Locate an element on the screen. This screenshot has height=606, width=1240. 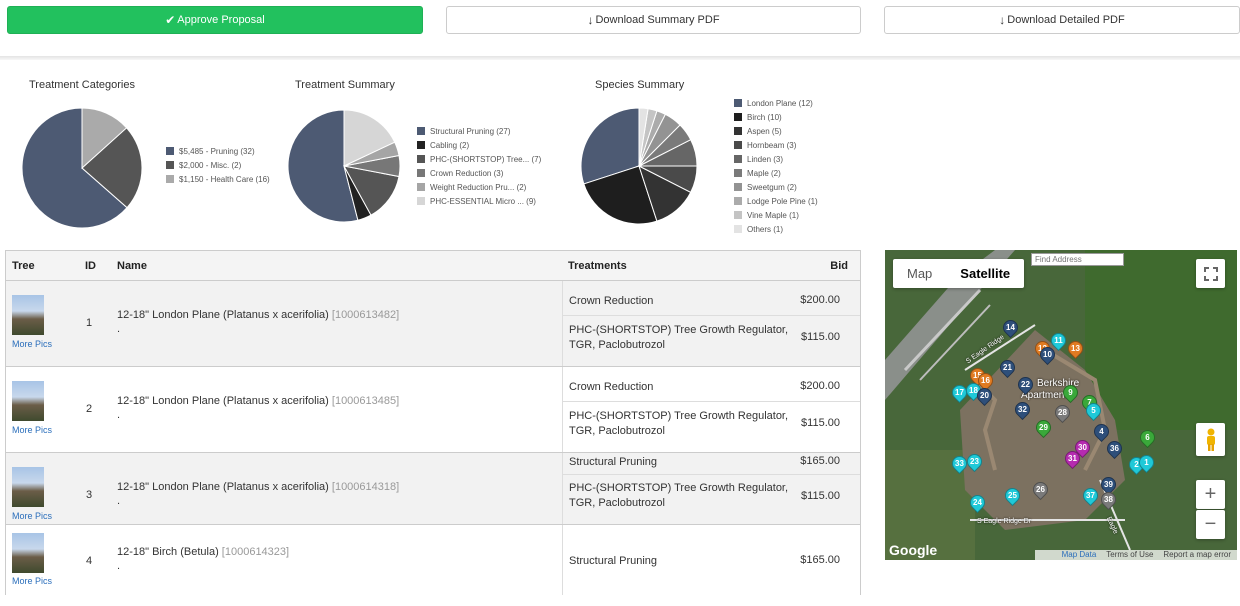
download-detailed-pdf-button: ↓ Download Detailed PDF is located at coordinates (1062, 20).